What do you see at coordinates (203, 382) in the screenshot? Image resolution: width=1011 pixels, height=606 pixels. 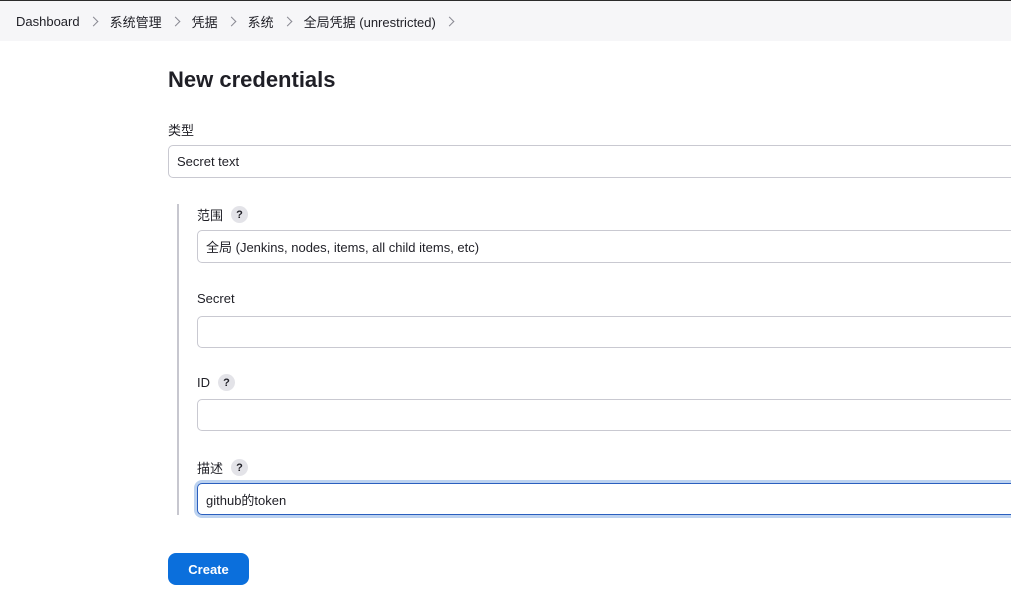 I see `id-label-text: ID` at bounding box center [203, 382].